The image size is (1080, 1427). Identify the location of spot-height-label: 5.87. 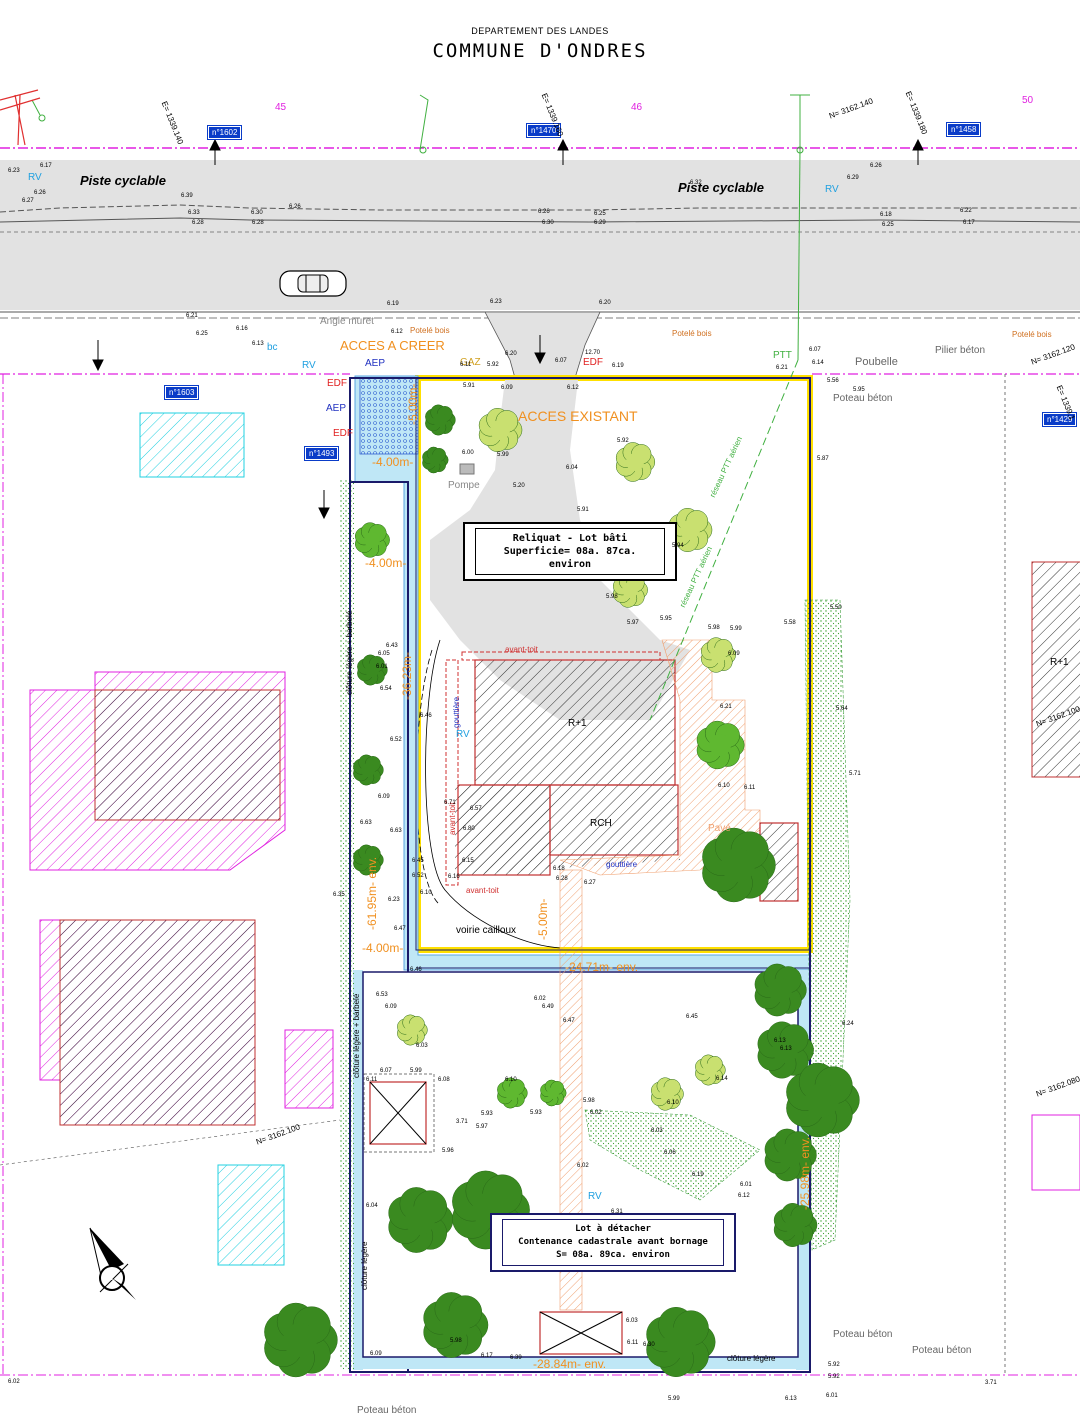
(823, 459).